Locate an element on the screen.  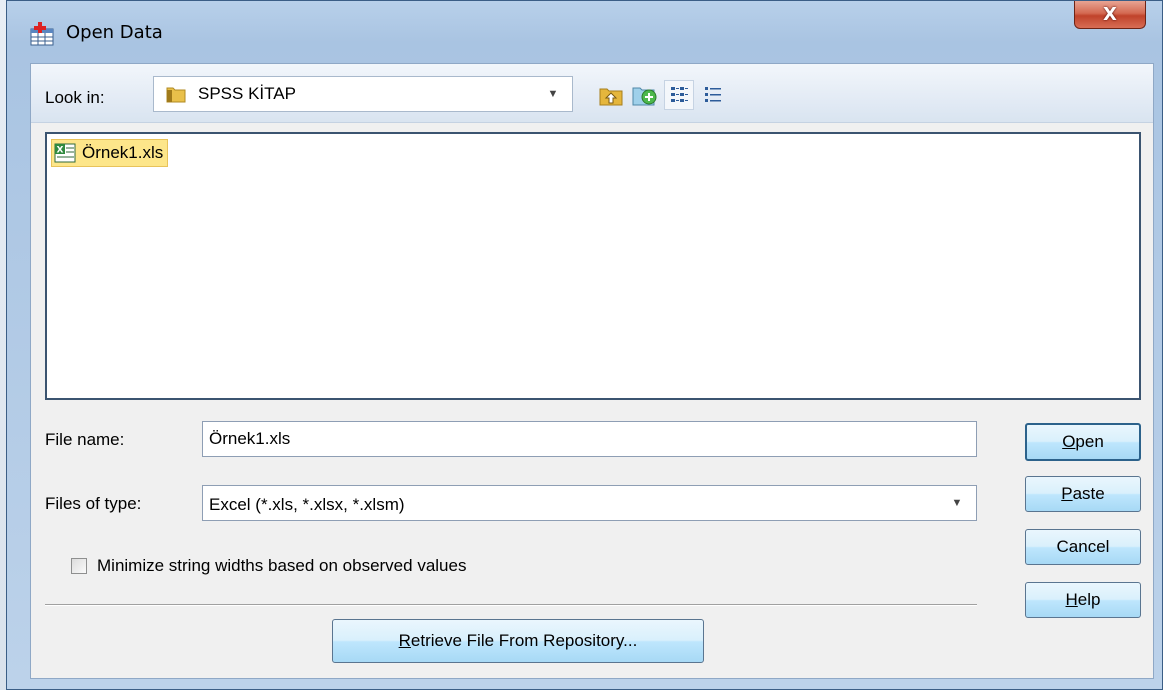
help-button-label: Help is located at coordinates (1083, 599).